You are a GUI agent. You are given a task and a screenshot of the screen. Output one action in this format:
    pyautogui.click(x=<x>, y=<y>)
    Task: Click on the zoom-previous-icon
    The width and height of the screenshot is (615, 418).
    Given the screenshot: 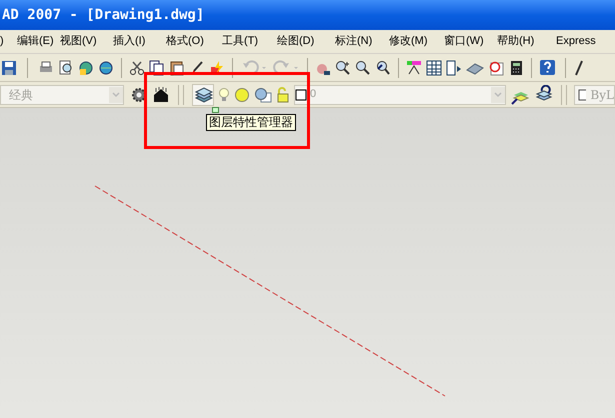 What is the action you would take?
    pyautogui.click(x=383, y=68)
    